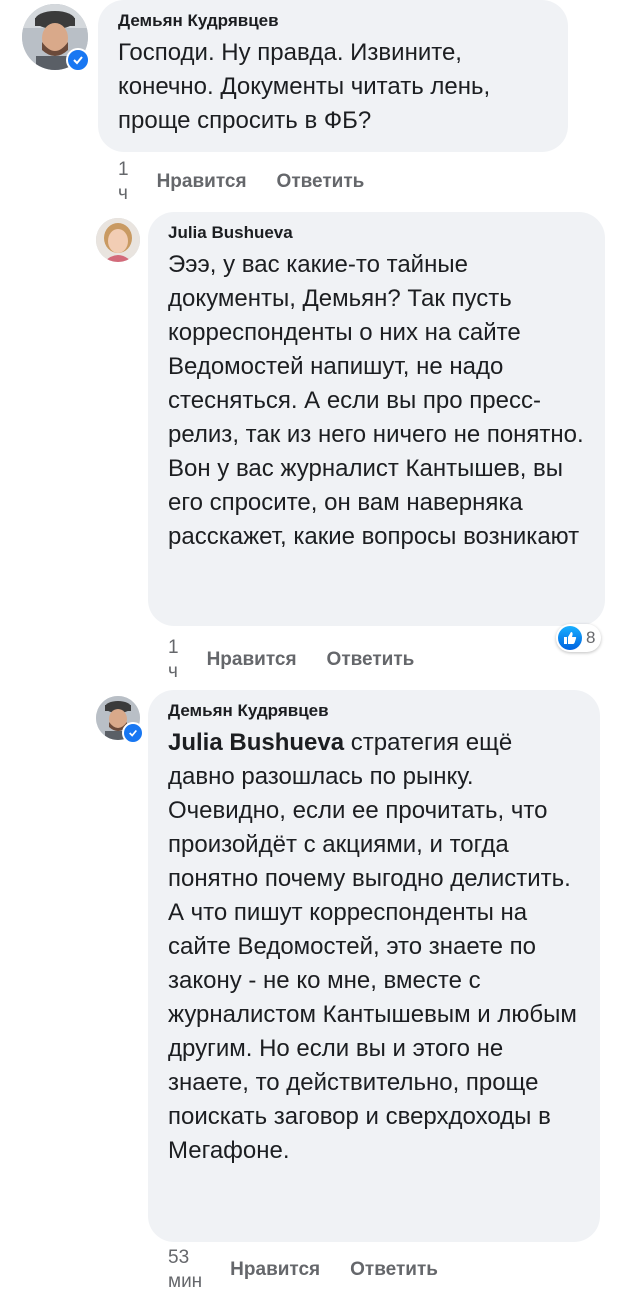 Image resolution: width=630 pixels, height=1294 pixels. Describe the element at coordinates (591, 637) in the screenshot. I see `reaction-count-label: 8` at that location.